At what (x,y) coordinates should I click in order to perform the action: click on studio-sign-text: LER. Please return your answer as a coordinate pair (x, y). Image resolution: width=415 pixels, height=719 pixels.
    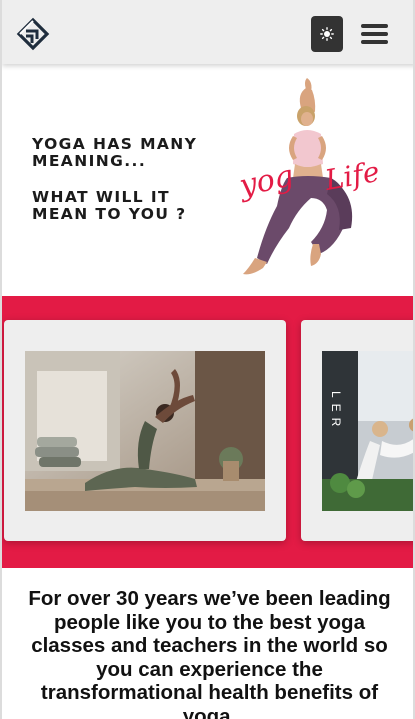
    Looking at the image, I should click on (336, 411).